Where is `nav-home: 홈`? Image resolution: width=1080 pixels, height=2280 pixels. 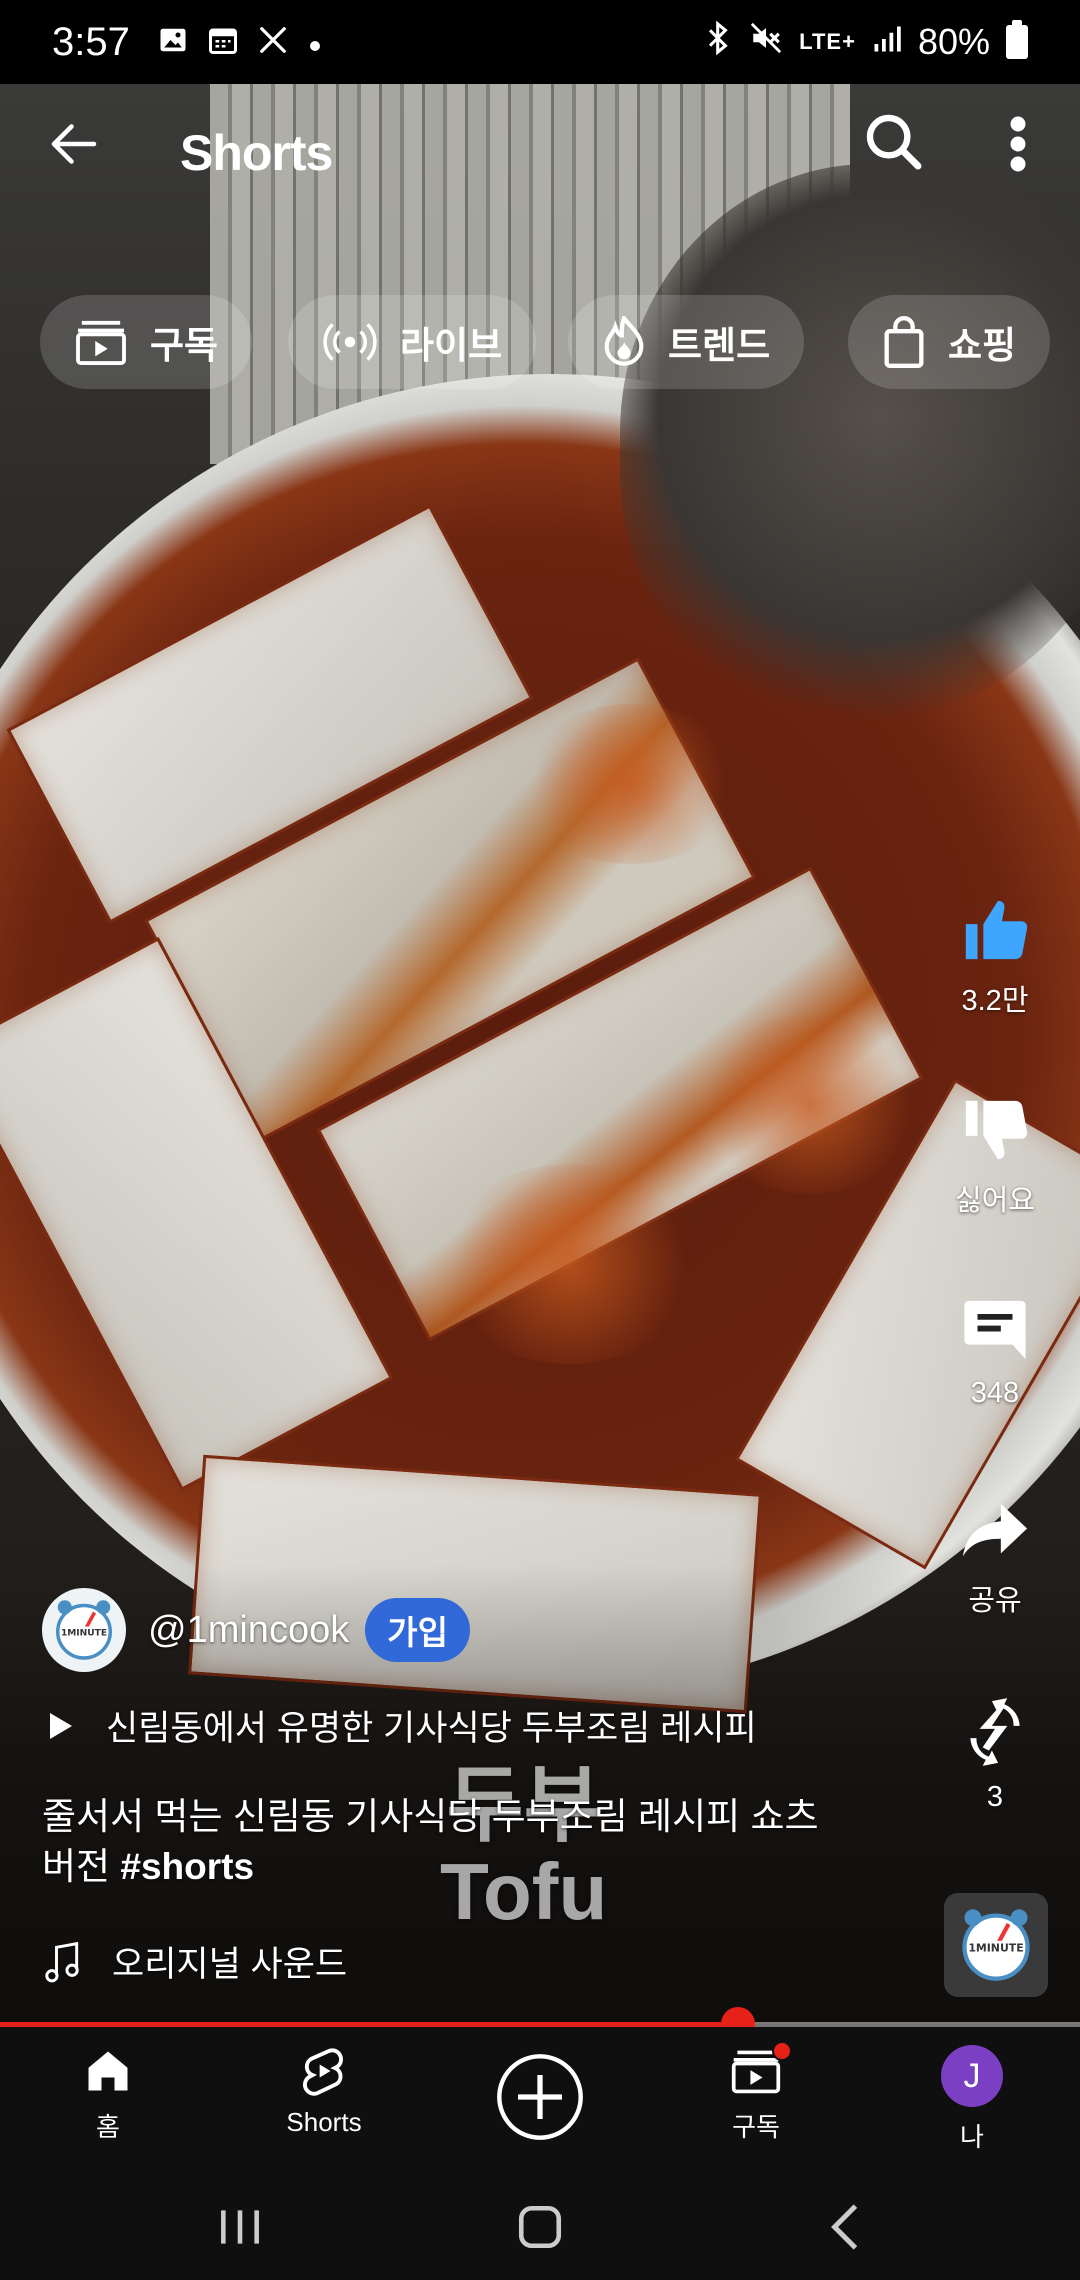
nav-home: 홈 is located at coordinates (108, 2102).